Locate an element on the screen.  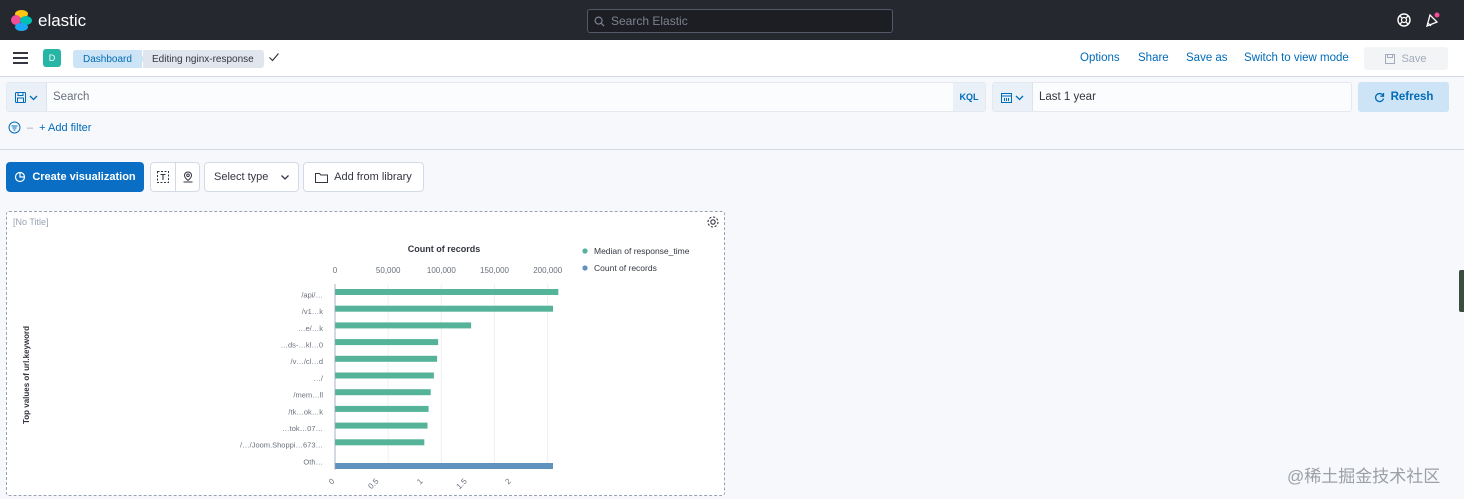
elastic-logo: elastic is located at coordinates (48, 20).